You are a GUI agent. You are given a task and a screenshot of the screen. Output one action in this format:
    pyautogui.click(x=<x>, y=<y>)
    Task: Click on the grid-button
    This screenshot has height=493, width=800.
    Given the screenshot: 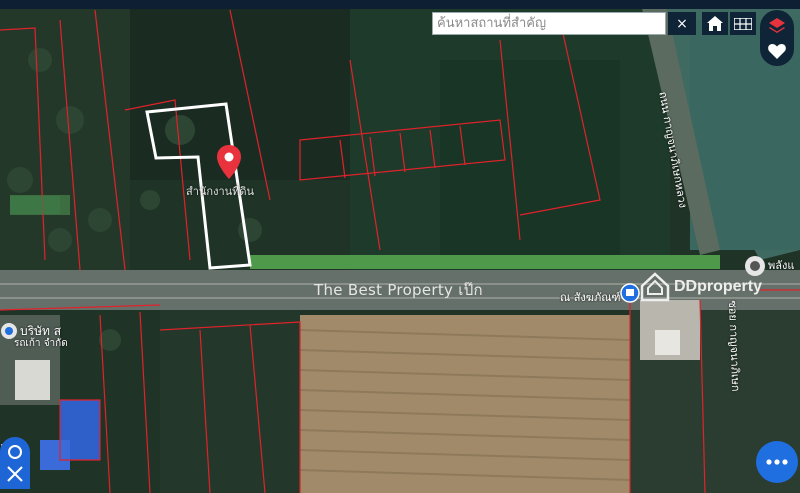 What is the action you would take?
    pyautogui.click(x=743, y=23)
    